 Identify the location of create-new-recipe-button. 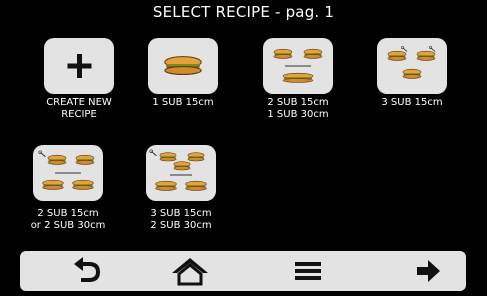
(79, 66).